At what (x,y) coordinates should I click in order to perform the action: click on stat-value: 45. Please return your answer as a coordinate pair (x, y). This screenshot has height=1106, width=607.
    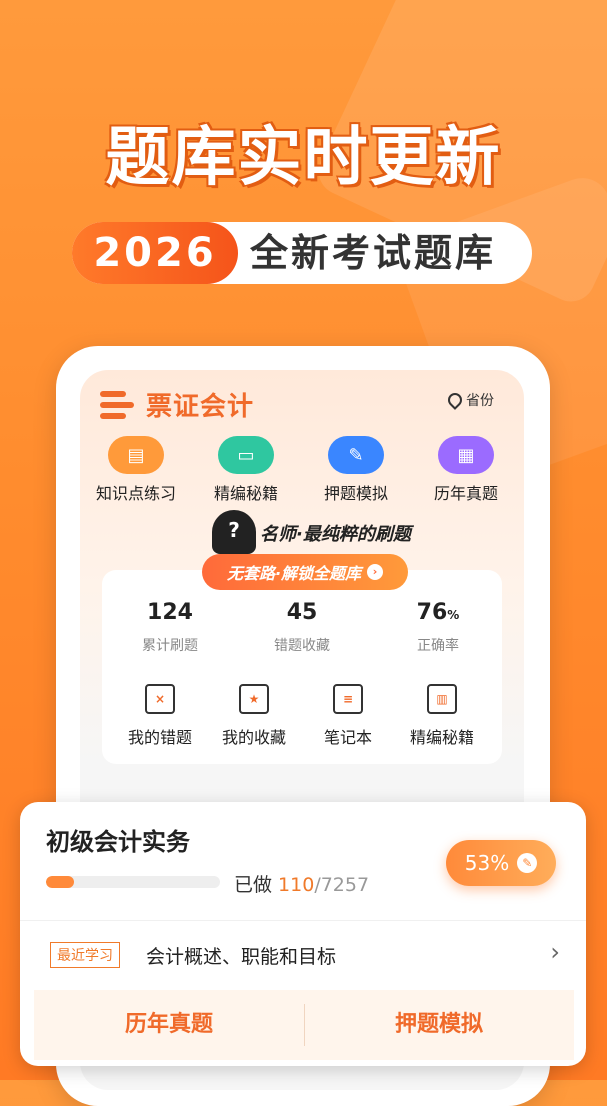
    Looking at the image, I should click on (302, 612).